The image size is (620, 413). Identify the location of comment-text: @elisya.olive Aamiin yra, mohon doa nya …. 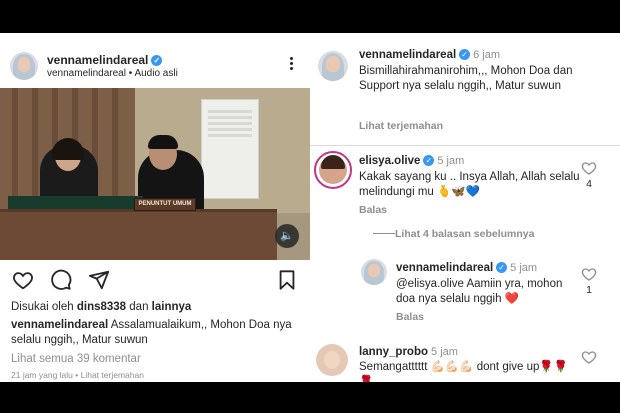
(479, 291).